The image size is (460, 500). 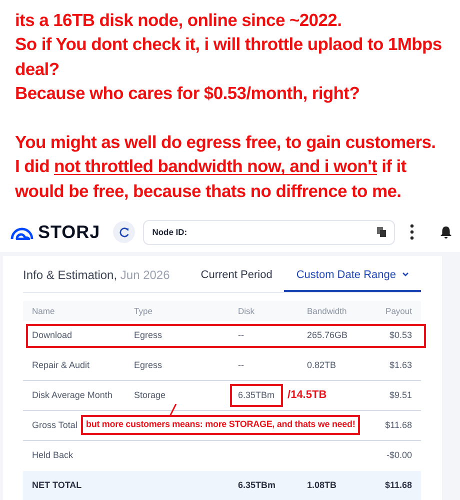 I want to click on more-icon, so click(x=412, y=232).